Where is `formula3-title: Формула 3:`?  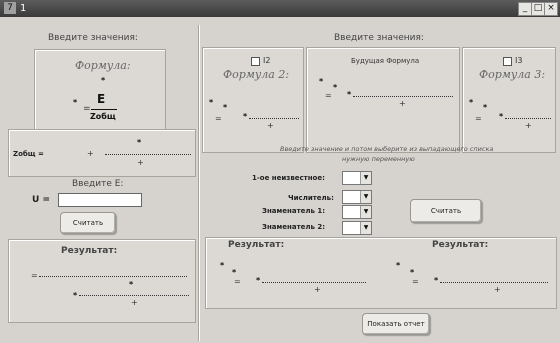 formula3-title: Формула 3: is located at coordinates (512, 74).